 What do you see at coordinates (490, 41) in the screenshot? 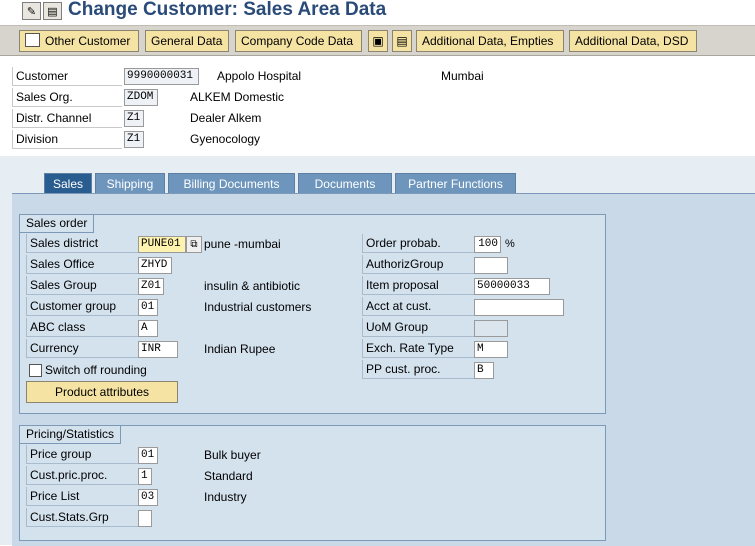
I see `additional-data-empties-button: Additional Data, Empties` at bounding box center [490, 41].